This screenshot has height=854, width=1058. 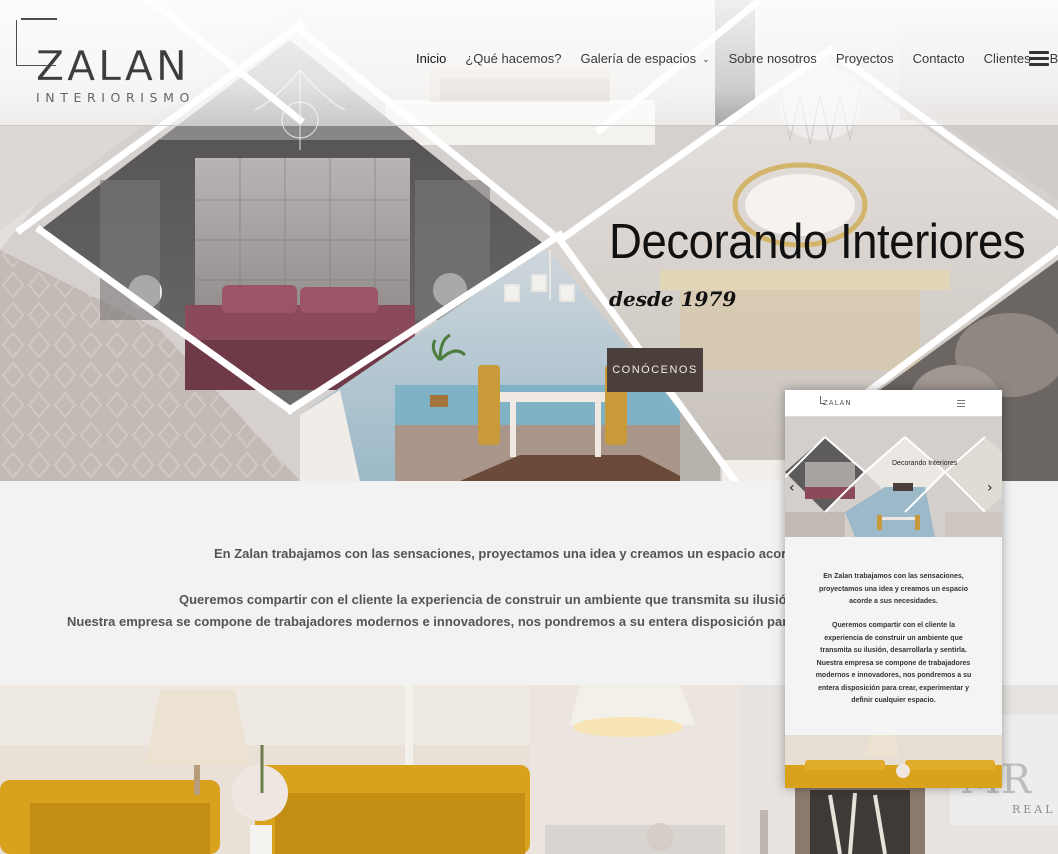 I want to click on mobile-gallery-image, so click(x=893, y=761).